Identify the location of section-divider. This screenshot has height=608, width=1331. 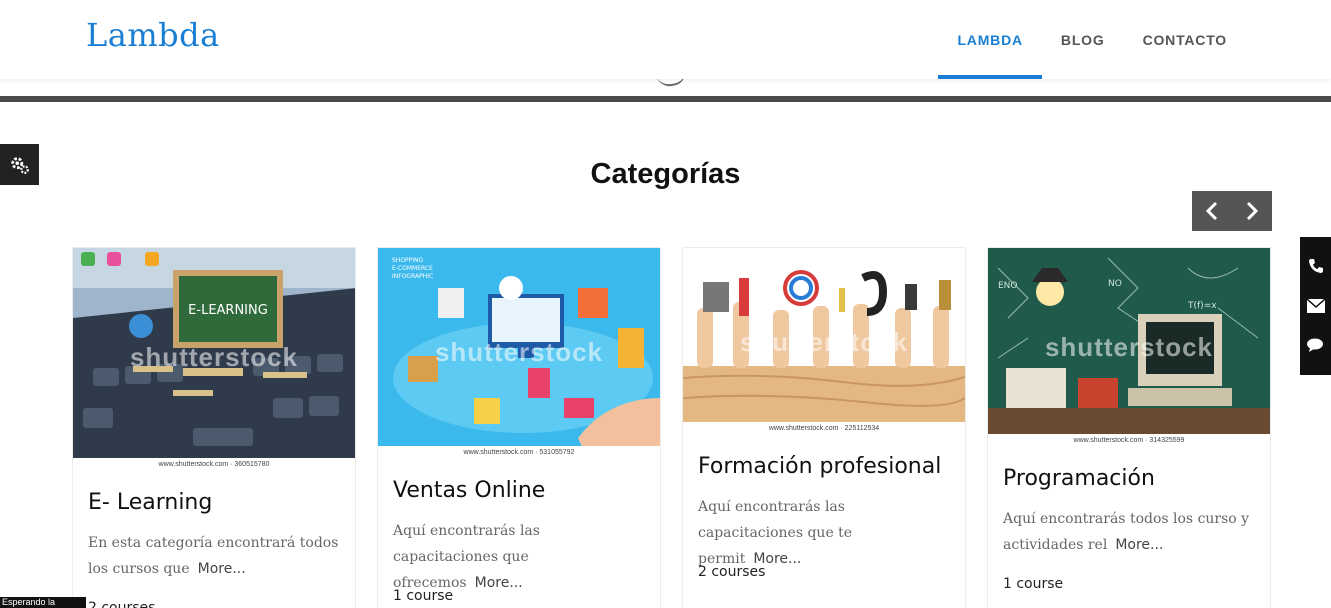
(665, 99).